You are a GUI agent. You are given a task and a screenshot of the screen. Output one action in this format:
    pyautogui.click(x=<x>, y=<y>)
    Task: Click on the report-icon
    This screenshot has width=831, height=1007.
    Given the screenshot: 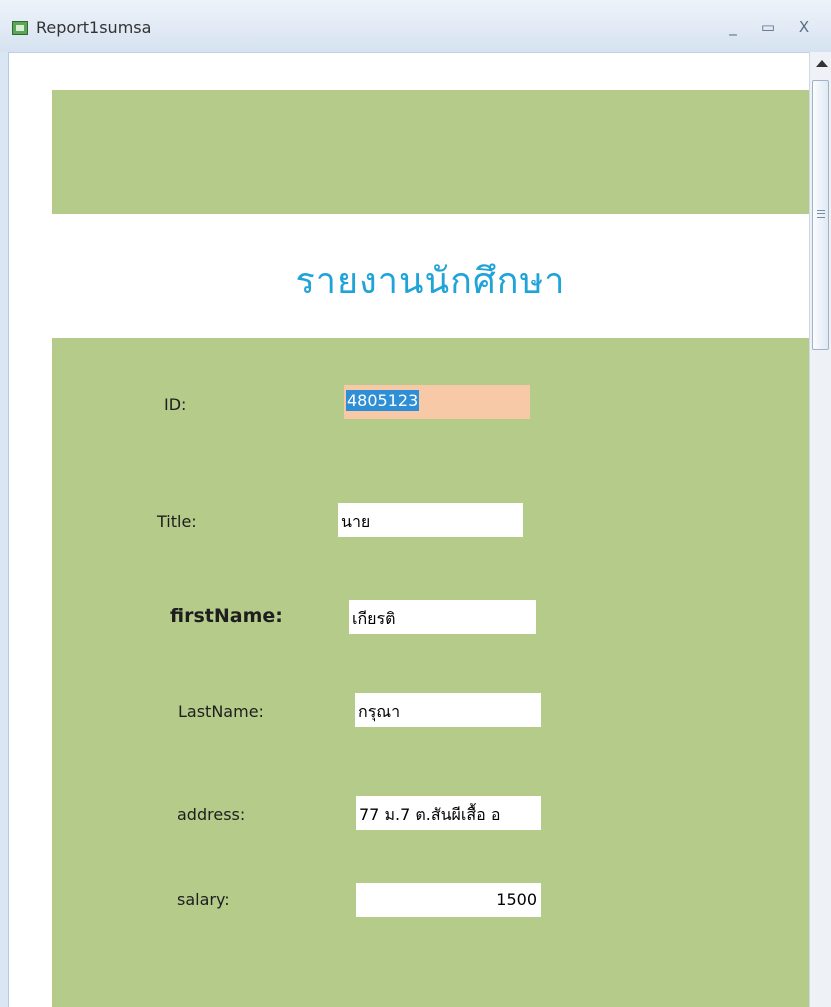 What is the action you would take?
    pyautogui.click(x=20, y=28)
    